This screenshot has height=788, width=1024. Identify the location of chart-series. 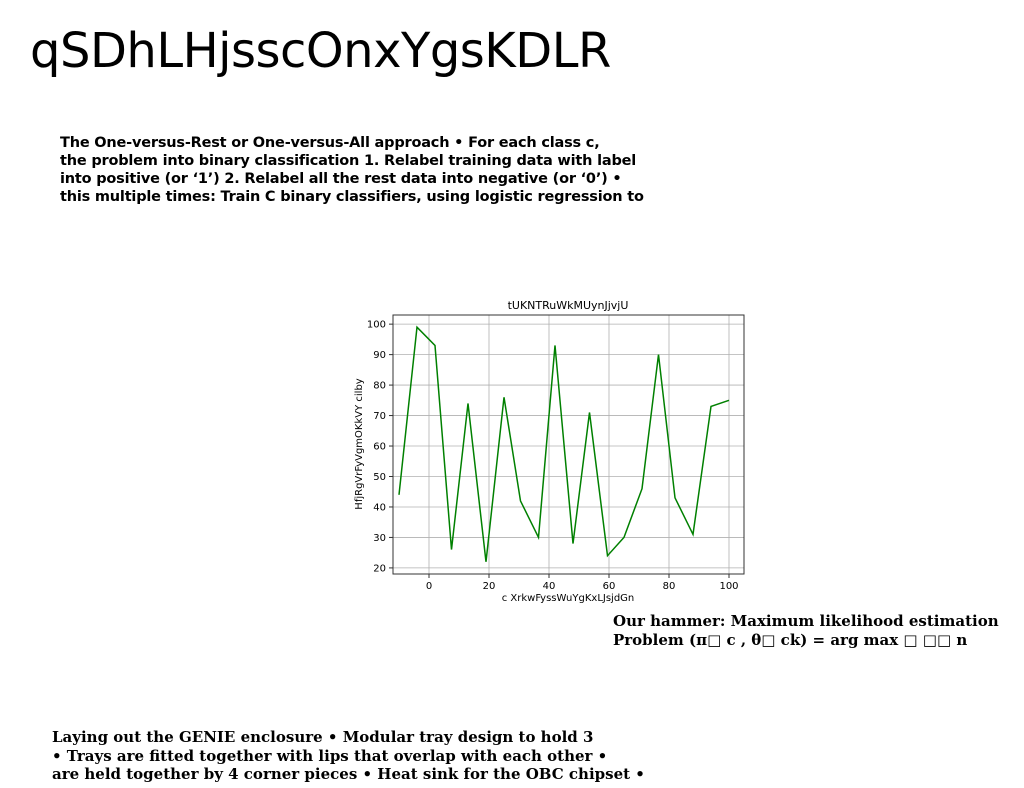
(564, 443).